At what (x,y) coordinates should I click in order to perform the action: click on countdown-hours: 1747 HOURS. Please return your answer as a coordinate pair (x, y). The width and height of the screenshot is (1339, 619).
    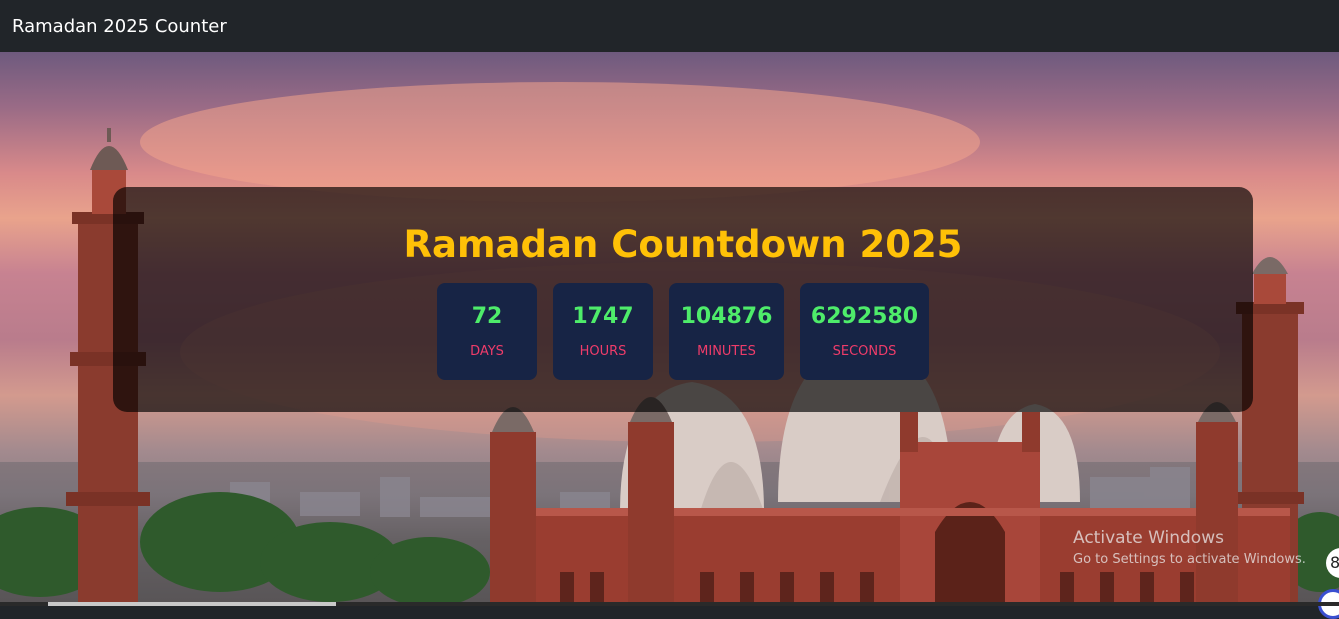
    Looking at the image, I should click on (603, 331).